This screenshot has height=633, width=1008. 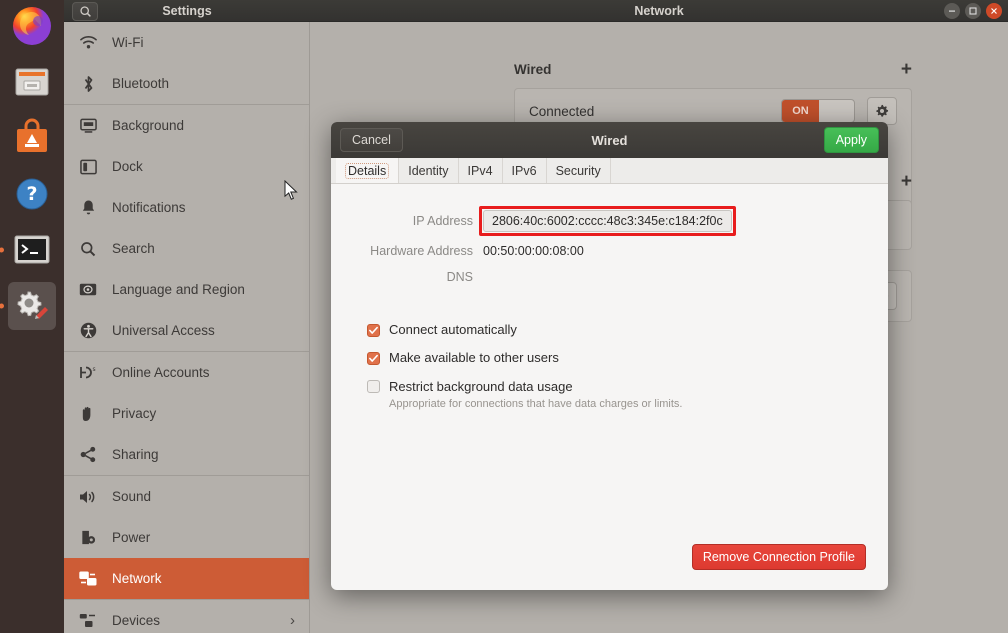 I want to click on dock-item-help: ?, so click(x=32, y=194).